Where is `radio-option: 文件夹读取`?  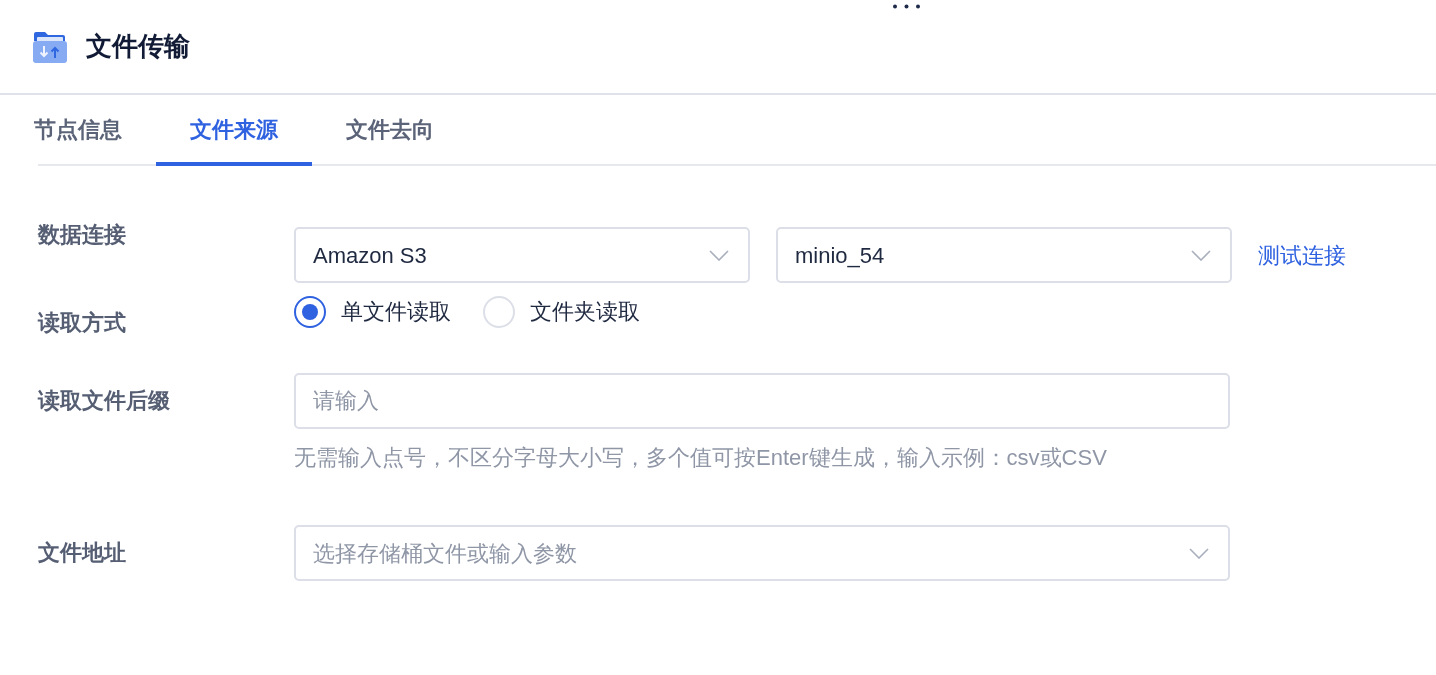
radio-option: 文件夹读取 is located at coordinates (561, 311).